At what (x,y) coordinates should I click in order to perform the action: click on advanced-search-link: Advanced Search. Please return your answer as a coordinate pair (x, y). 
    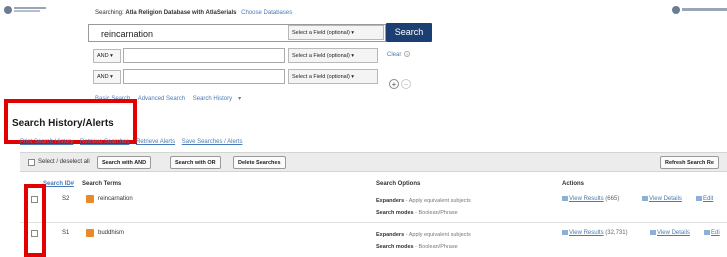
    Looking at the image, I should click on (161, 99).